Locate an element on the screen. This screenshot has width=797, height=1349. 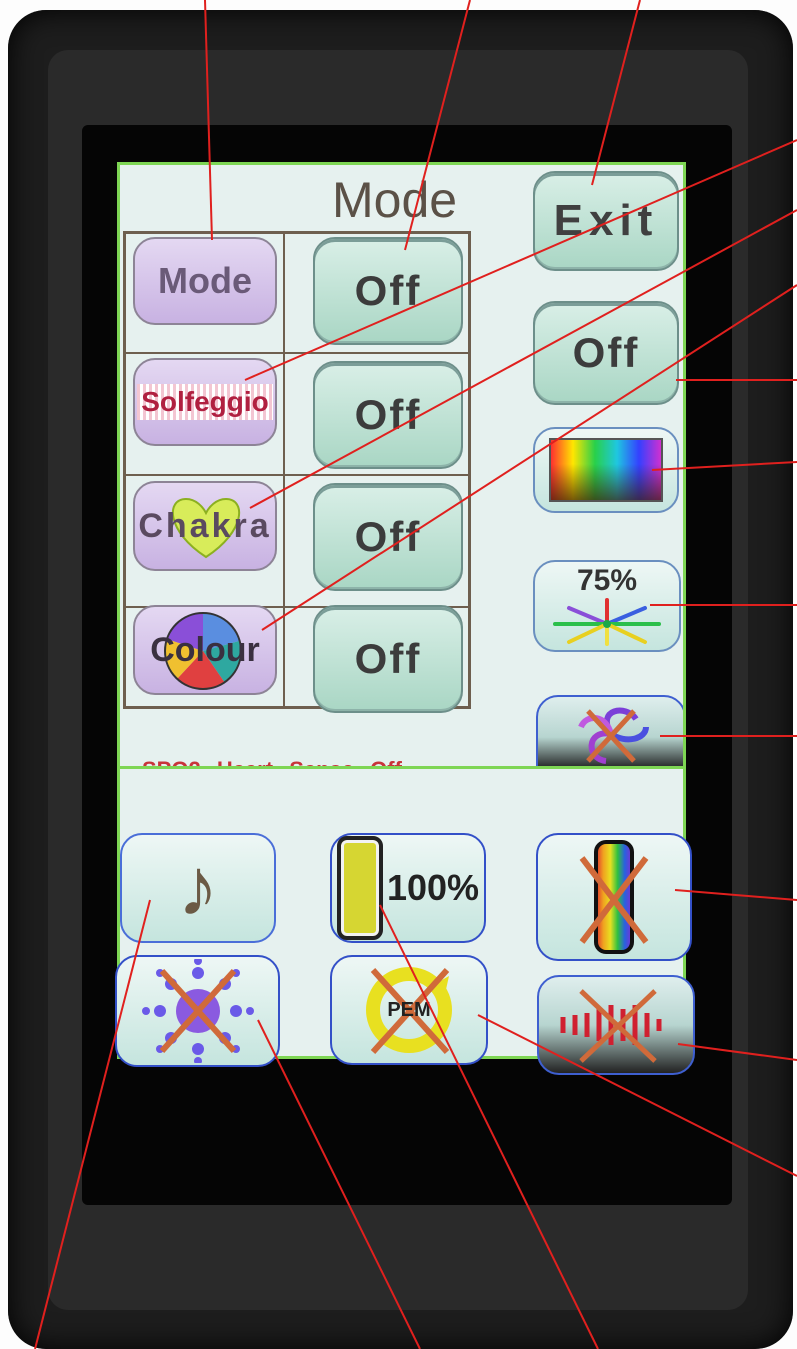
solfeggio-button: Solfeggio is located at coordinates (205, 402).